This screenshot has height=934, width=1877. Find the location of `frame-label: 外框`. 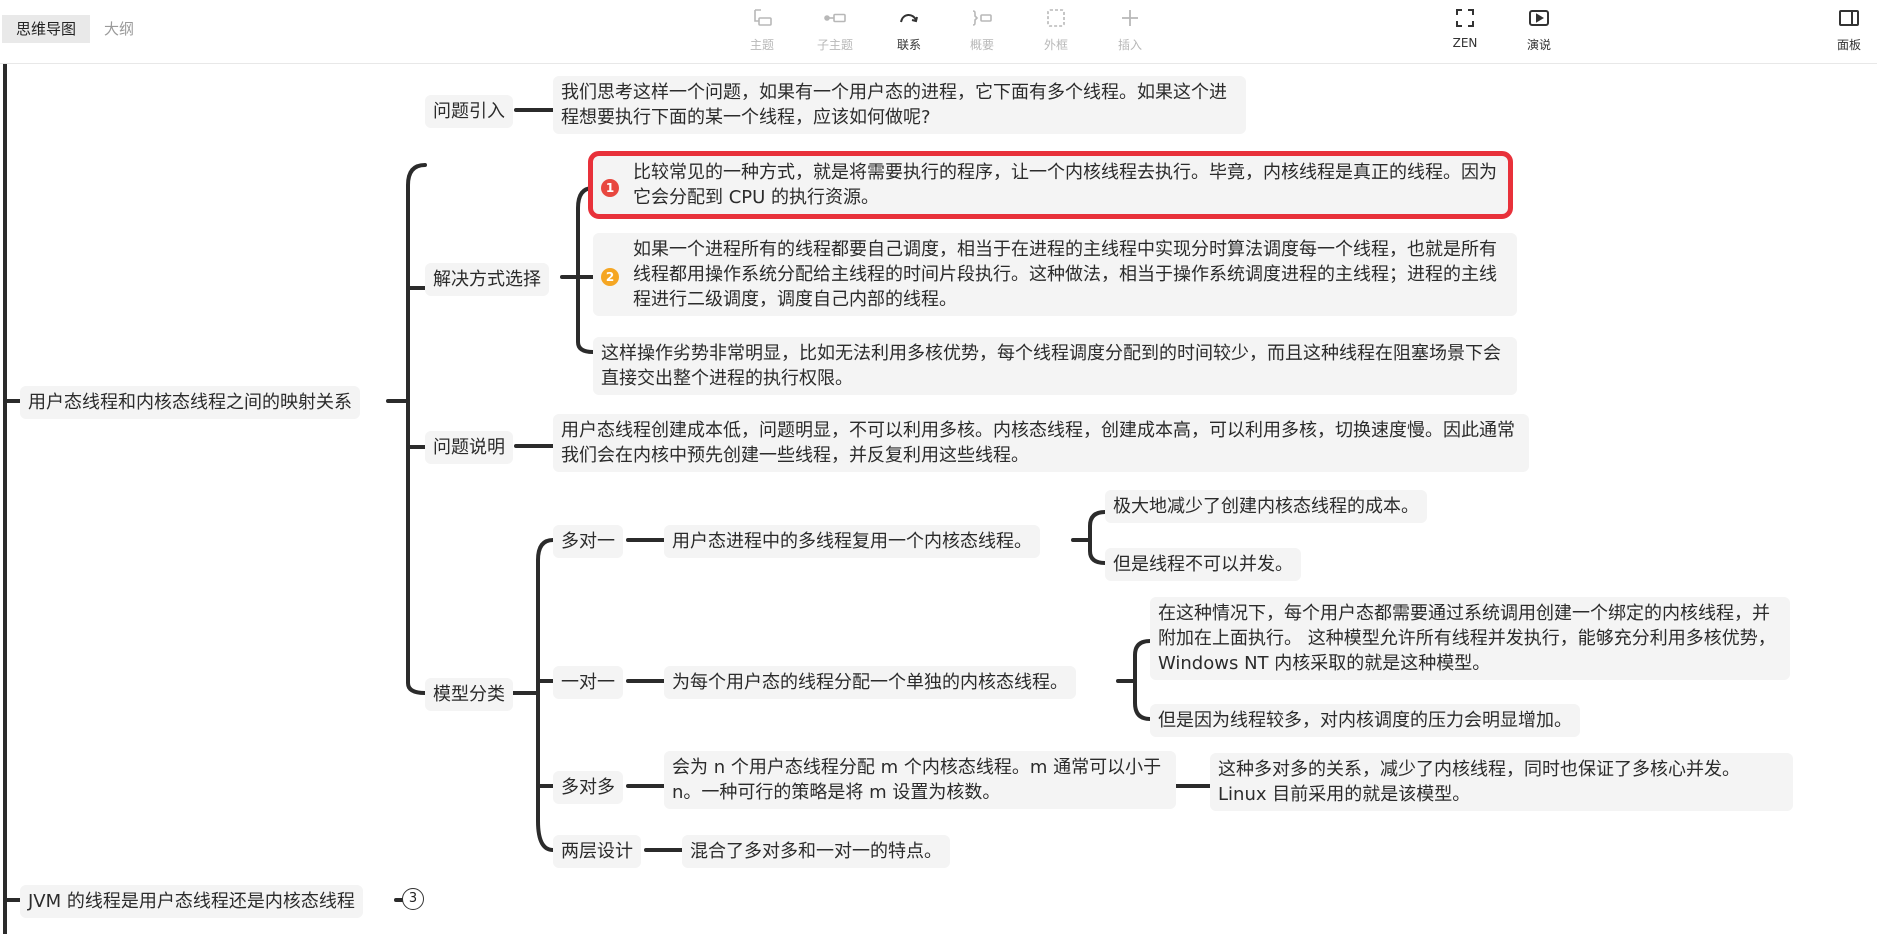

frame-label: 外框 is located at coordinates (1055, 45).